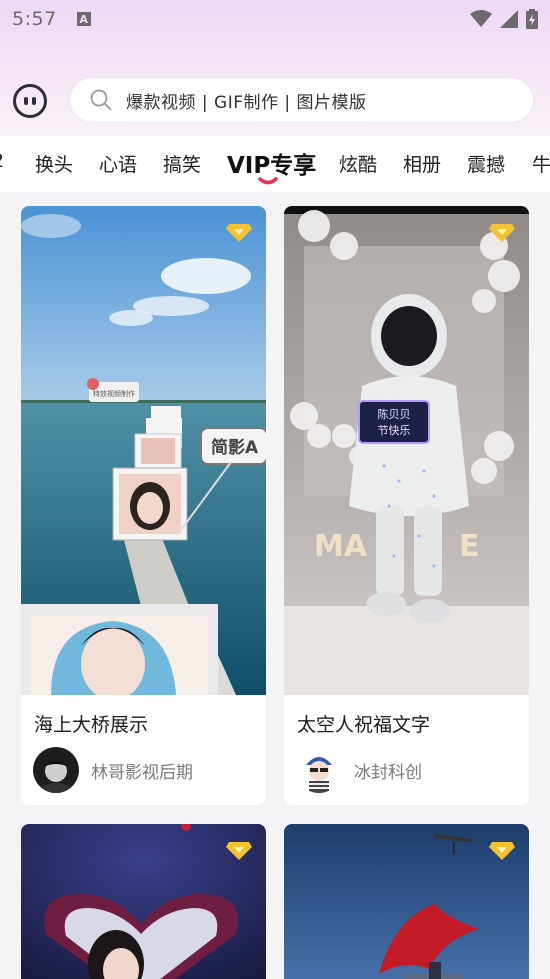 Image resolution: width=550 pixels, height=979 pixels. Describe the element at coordinates (268, 181) in the screenshot. I see `active-tab-indicator` at that location.